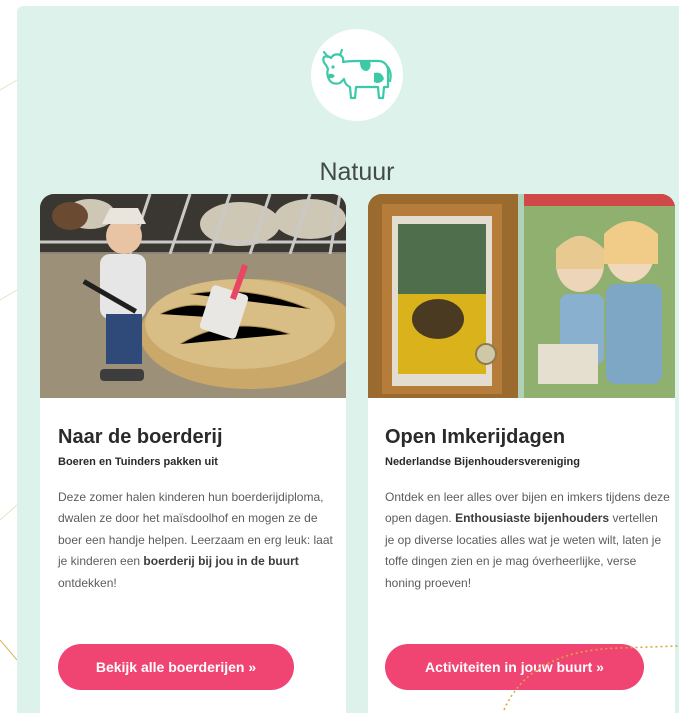 This screenshot has width=679, height=724. I want to click on card-subtitle: Boeren en Tuinders pakken uit, so click(138, 462).